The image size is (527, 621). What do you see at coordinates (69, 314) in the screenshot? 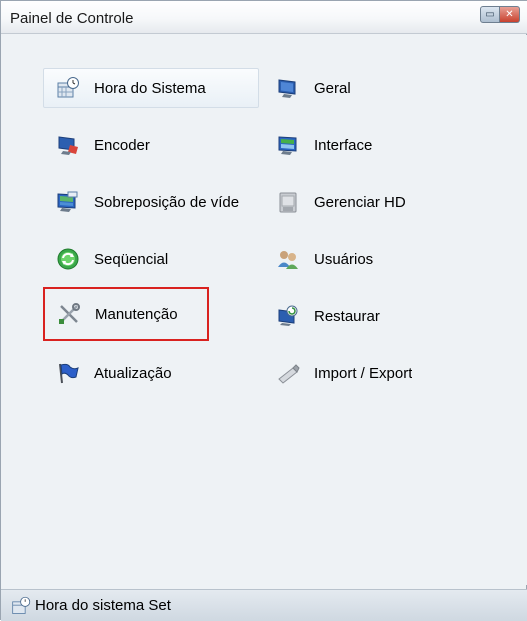
I see `tools-icon` at bounding box center [69, 314].